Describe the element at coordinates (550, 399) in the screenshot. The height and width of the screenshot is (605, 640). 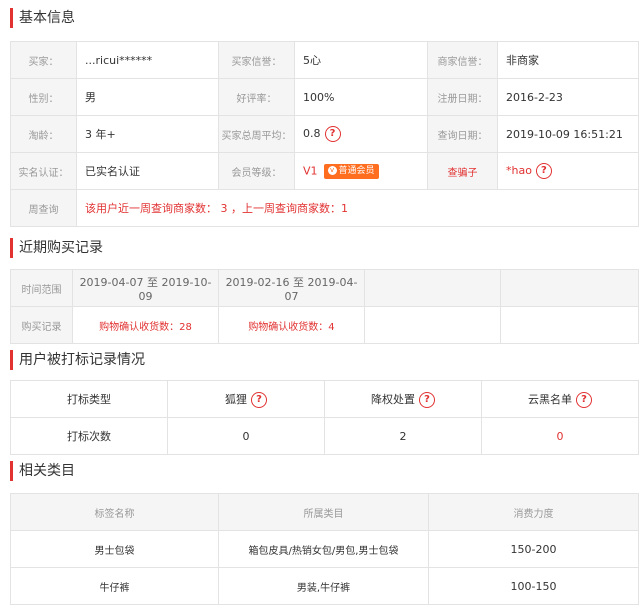
I see `cloud-blacklist-header: 云黑名单` at that location.